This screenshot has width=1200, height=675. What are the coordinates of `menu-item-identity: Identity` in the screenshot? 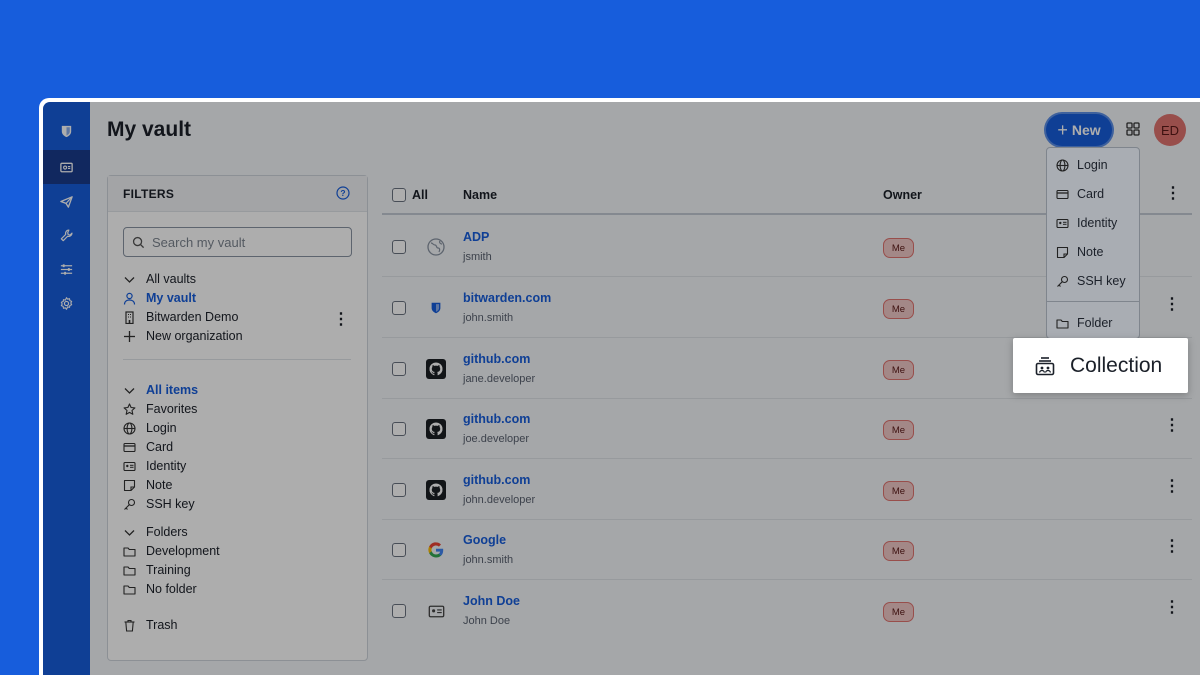 It's located at (1086, 223).